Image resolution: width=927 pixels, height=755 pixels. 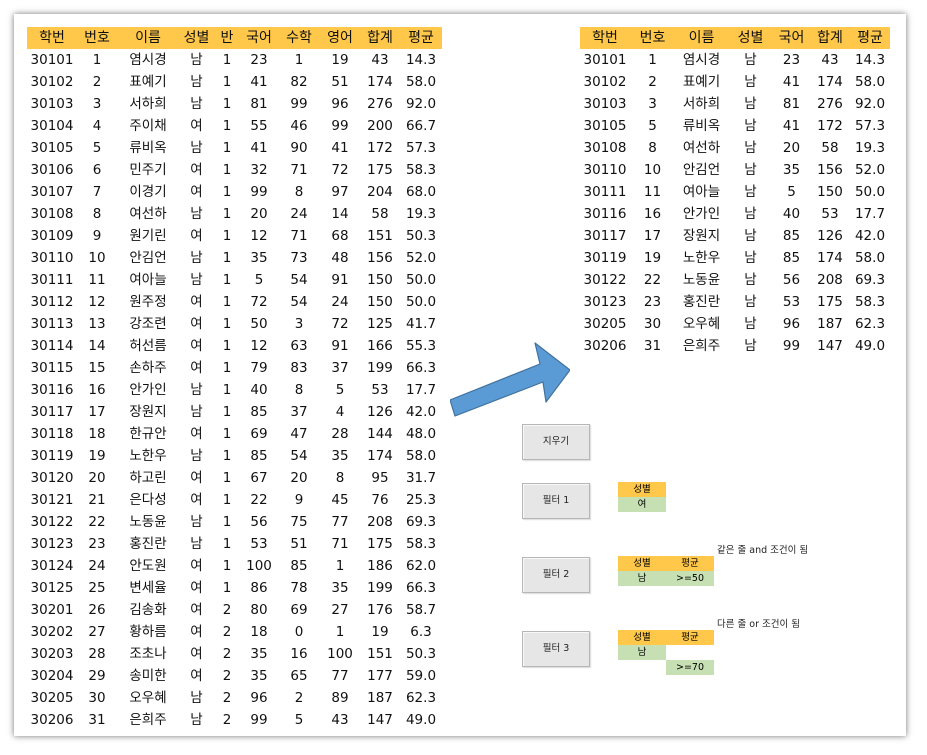 I want to click on filter-2-button: 필터 2, so click(x=556, y=575).